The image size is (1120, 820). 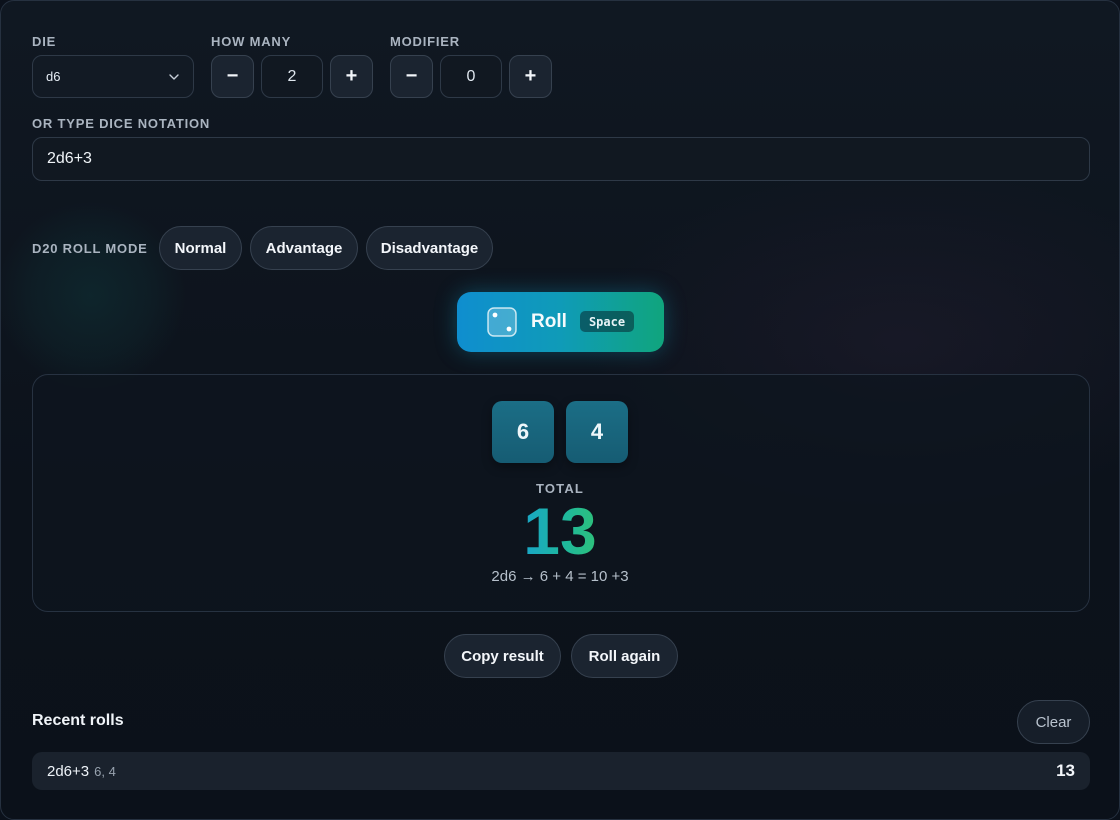 What do you see at coordinates (44, 41) in the screenshot?
I see `die-label: DIE` at bounding box center [44, 41].